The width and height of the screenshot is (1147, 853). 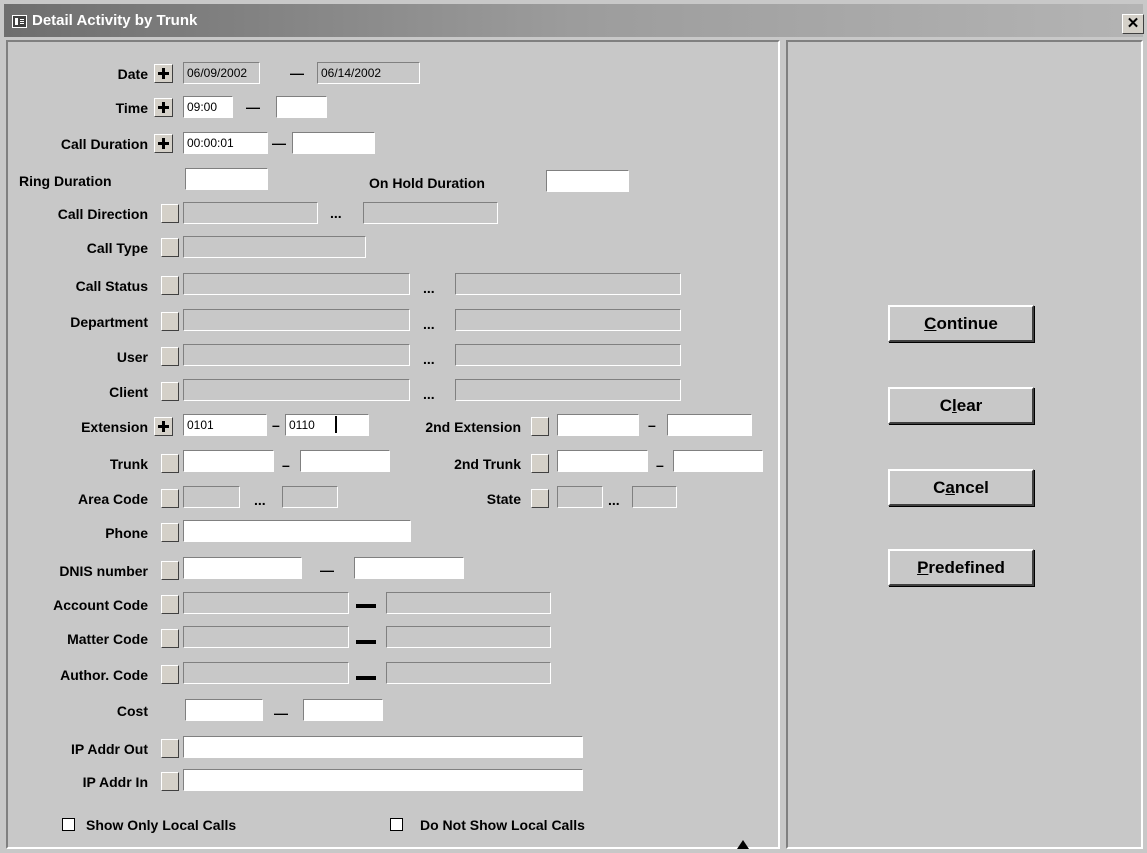 I want to click on date-from-input: 06/09/2002, so click(x=221, y=73).